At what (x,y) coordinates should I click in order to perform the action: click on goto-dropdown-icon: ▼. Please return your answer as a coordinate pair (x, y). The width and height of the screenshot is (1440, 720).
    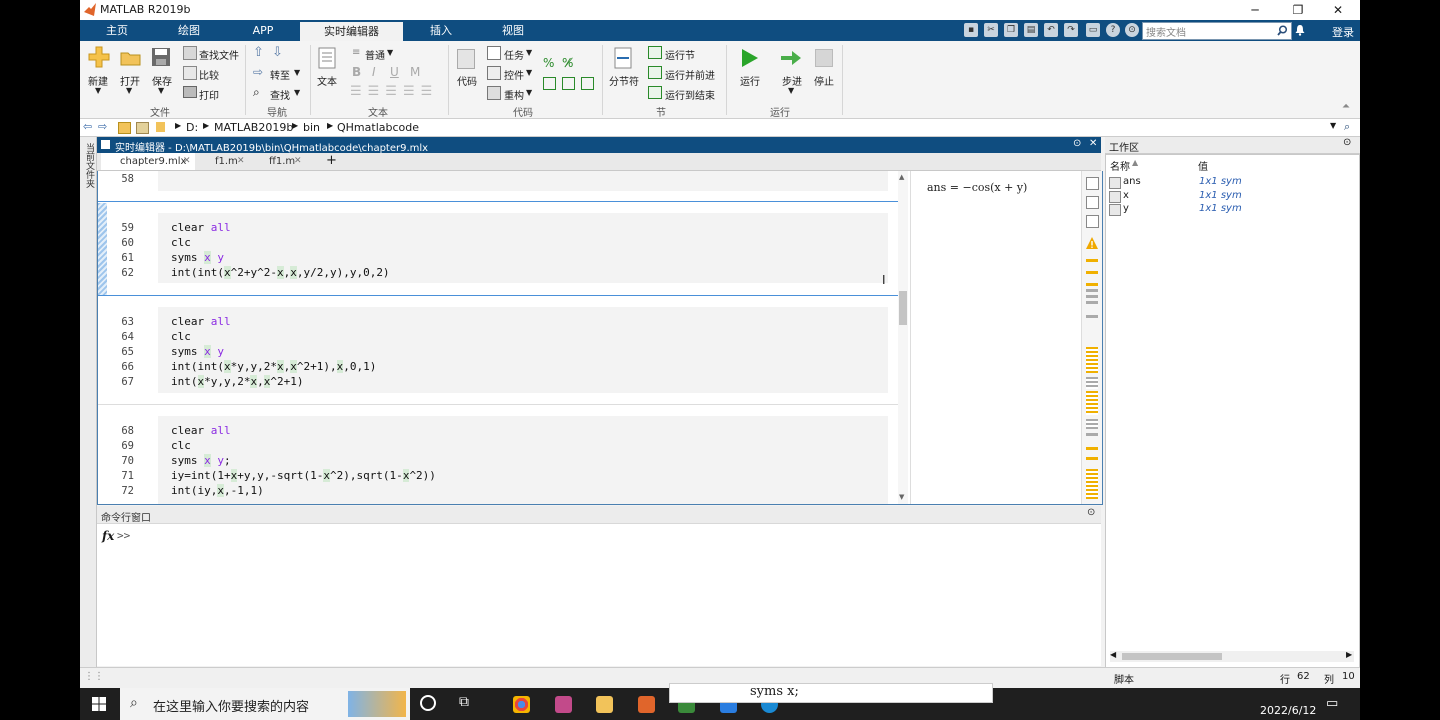
    Looking at the image, I should click on (297, 72).